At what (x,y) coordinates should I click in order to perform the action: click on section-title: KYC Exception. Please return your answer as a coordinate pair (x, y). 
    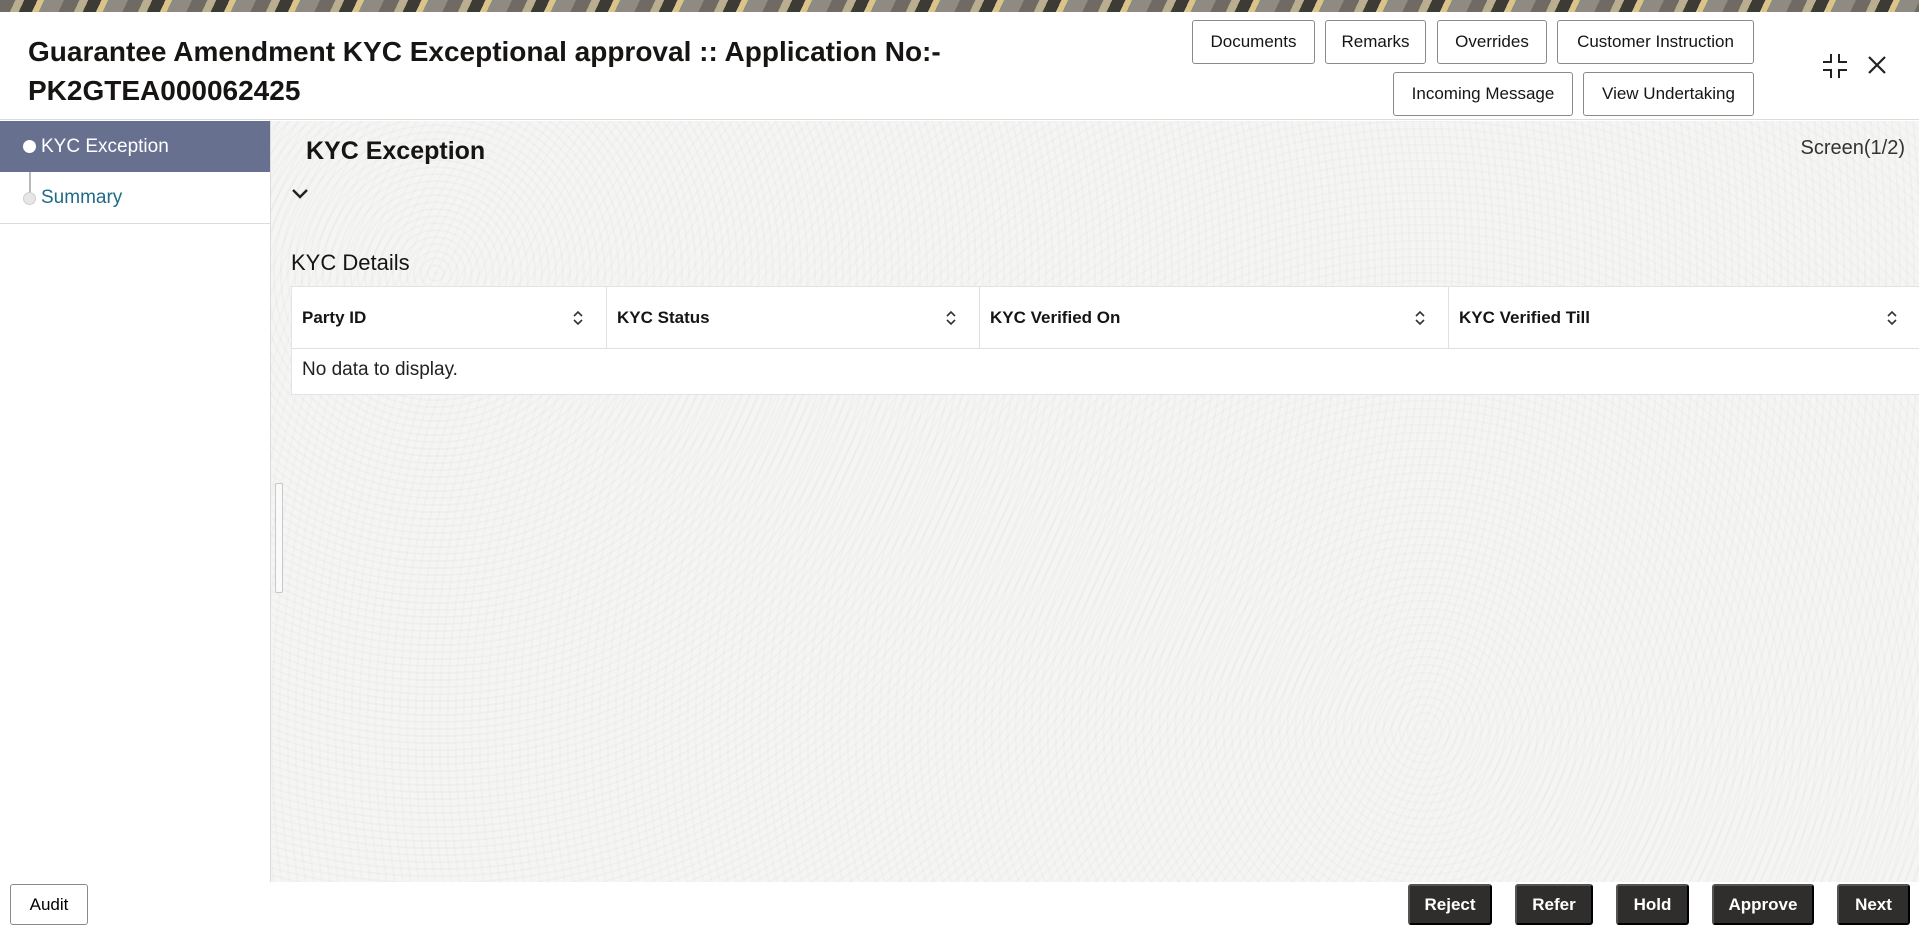
    Looking at the image, I should click on (395, 151).